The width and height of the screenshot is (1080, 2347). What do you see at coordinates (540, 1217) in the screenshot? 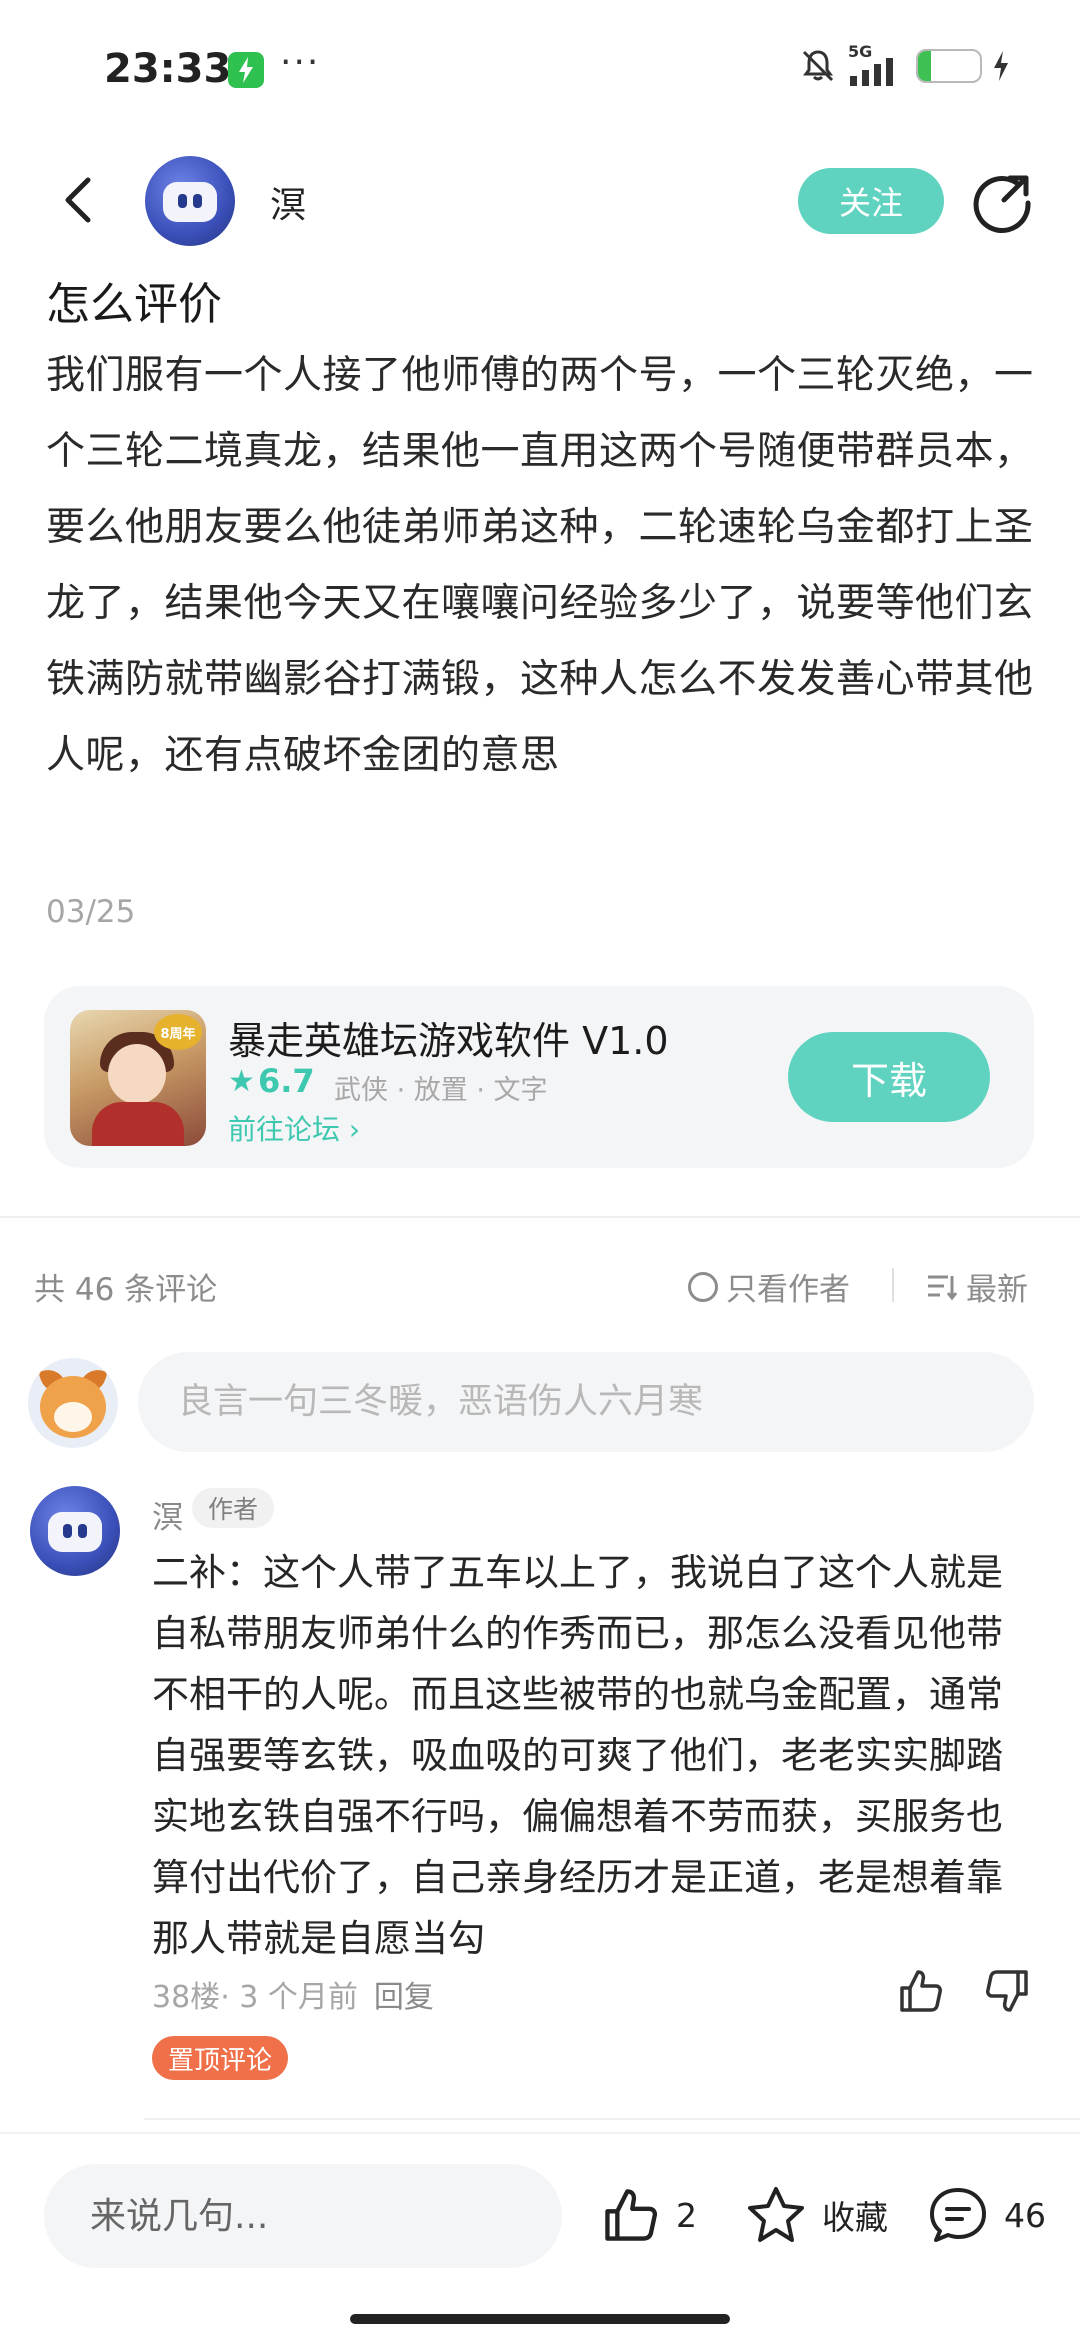
I see `section-divider` at bounding box center [540, 1217].